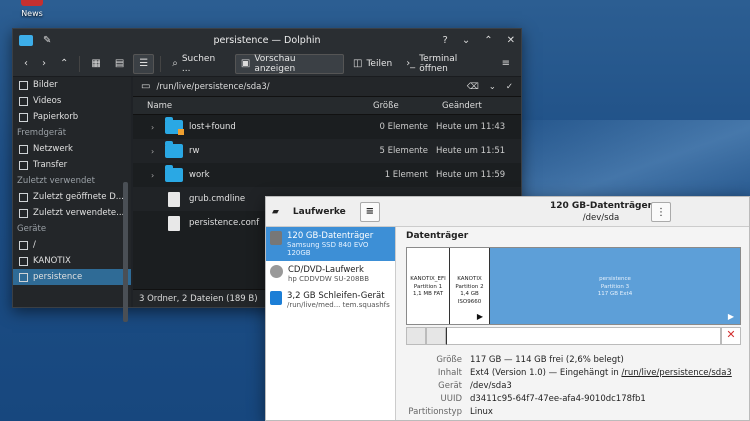 This screenshot has width=750, height=421. Describe the element at coordinates (400, 106) in the screenshot. I see `column-size: Größe` at that location.